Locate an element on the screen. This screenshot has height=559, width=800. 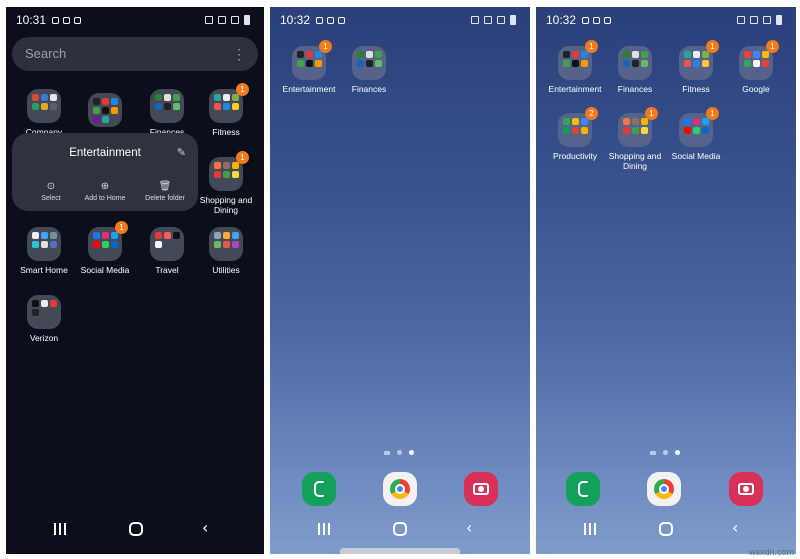
folder-smart-home: Smart Home is located at coordinates (44, 251).